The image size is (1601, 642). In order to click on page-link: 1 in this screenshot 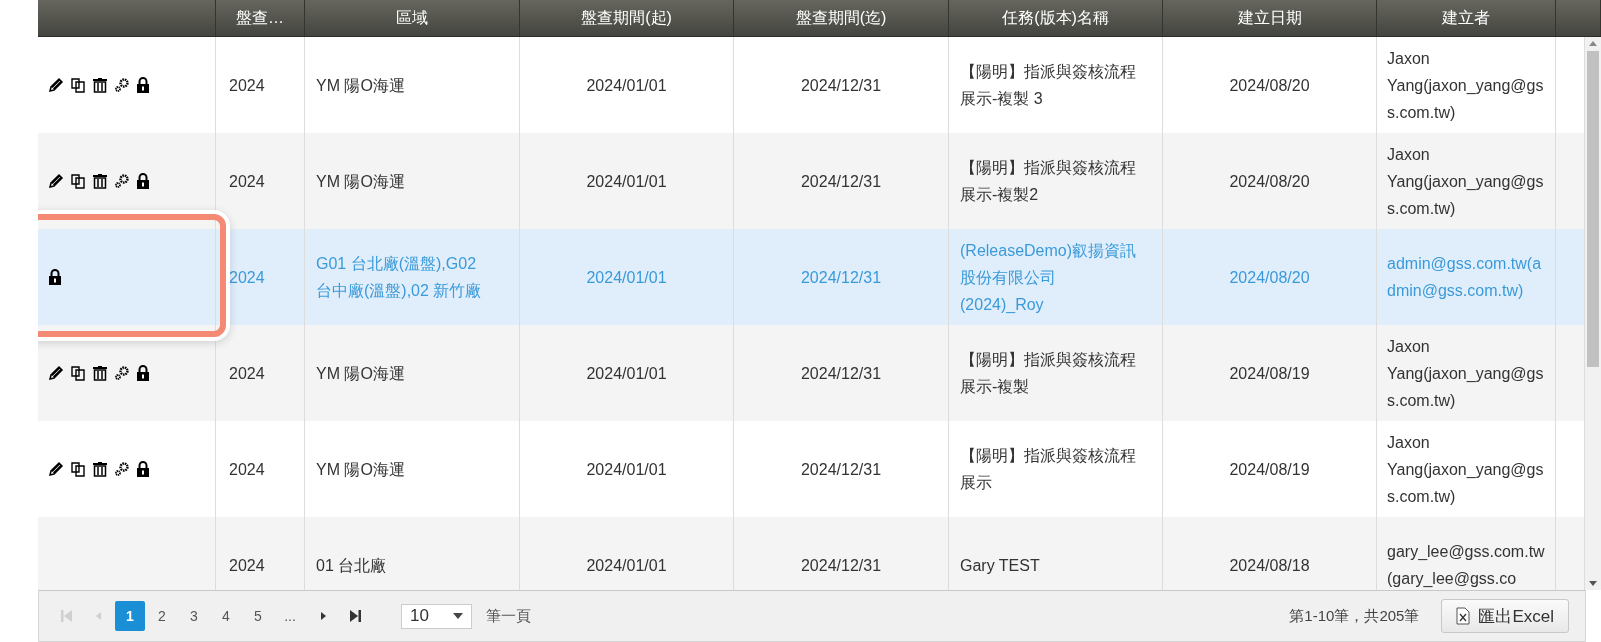, I will do `click(130, 616)`.